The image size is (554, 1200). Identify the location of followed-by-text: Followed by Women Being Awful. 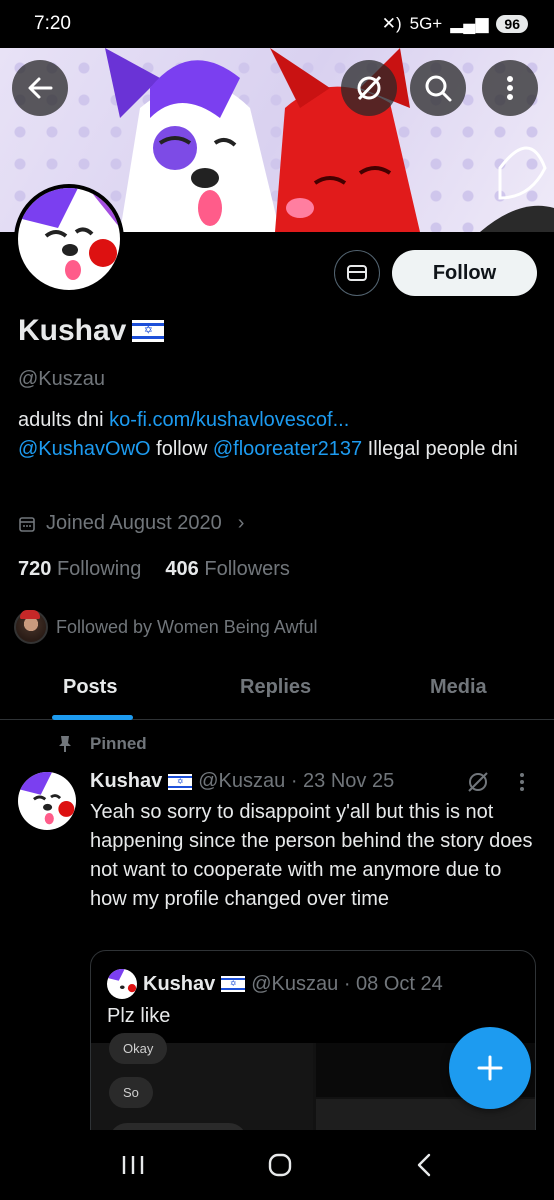
(187, 626).